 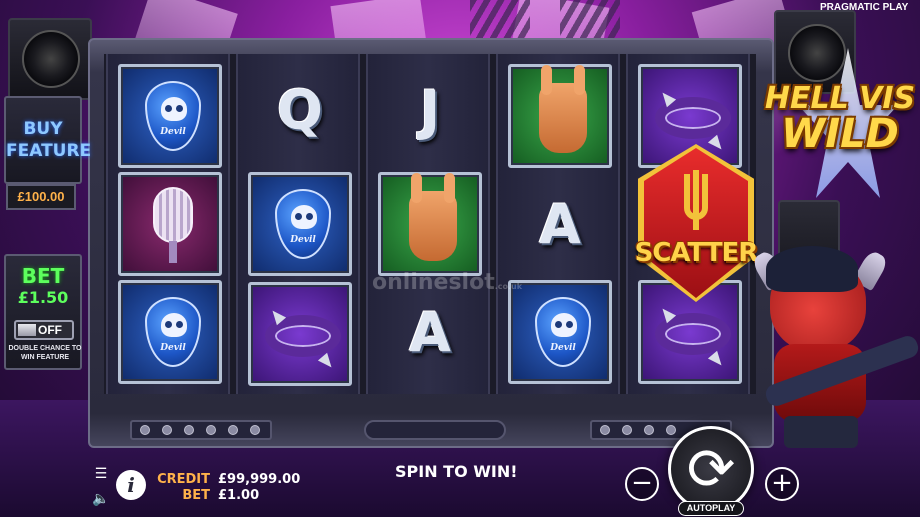 I want to click on devil-hair, so click(x=812, y=269).